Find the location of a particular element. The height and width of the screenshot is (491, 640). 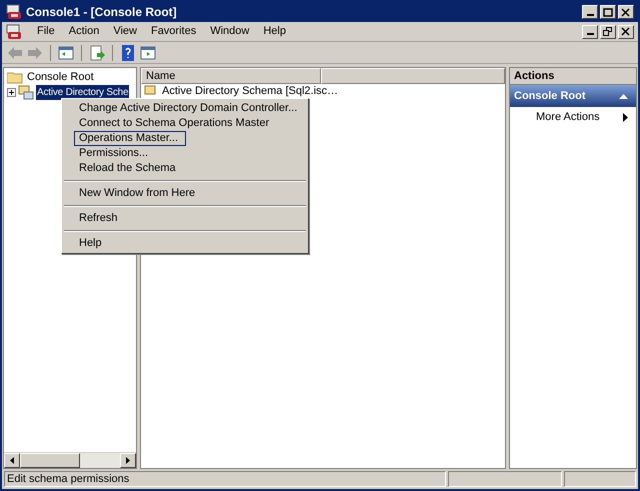

column-header: Name is located at coordinates (231, 76).